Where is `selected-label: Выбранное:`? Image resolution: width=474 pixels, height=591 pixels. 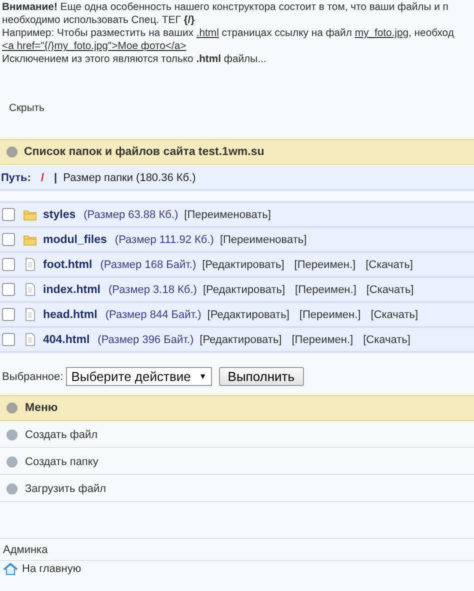 selected-label: Выбранное: is located at coordinates (33, 376).